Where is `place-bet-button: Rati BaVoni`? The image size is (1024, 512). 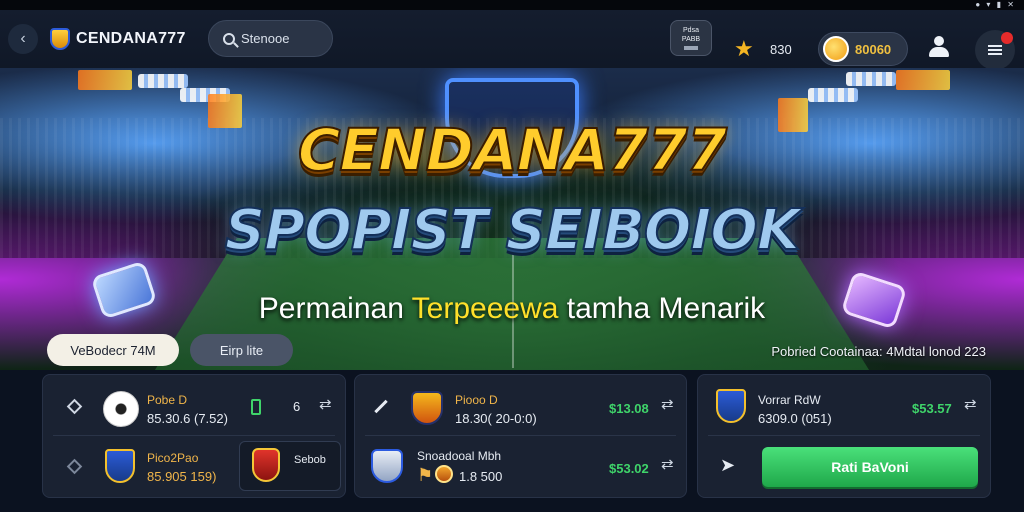 place-bet-button: Rati BaVoni is located at coordinates (870, 467).